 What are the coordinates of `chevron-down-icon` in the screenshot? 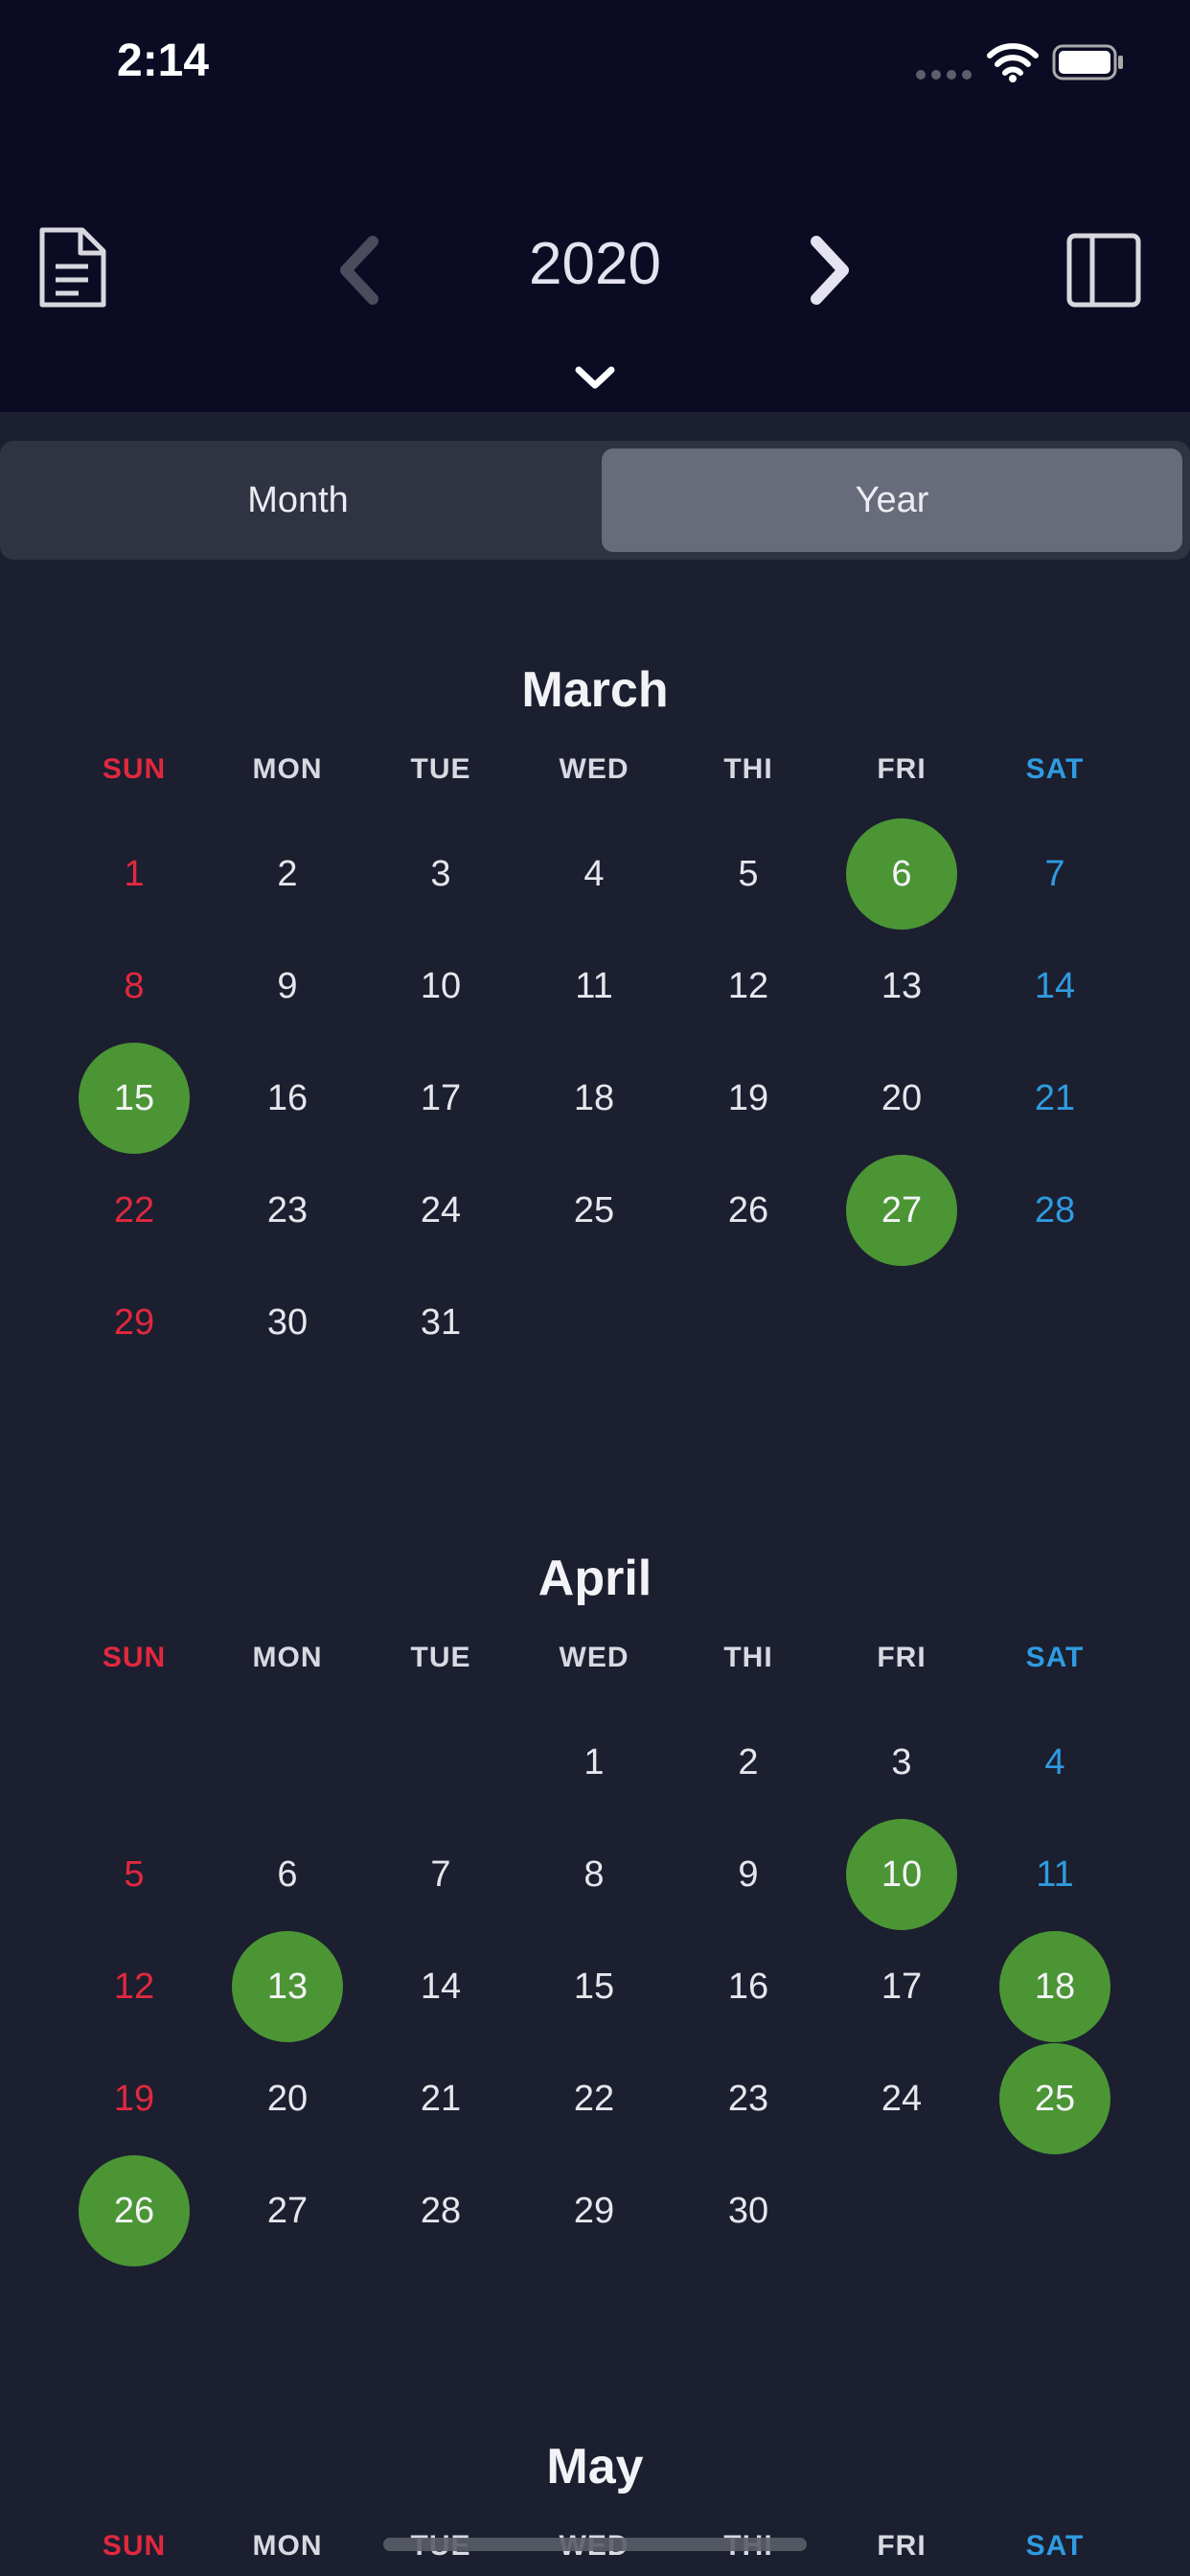 It's located at (595, 377).